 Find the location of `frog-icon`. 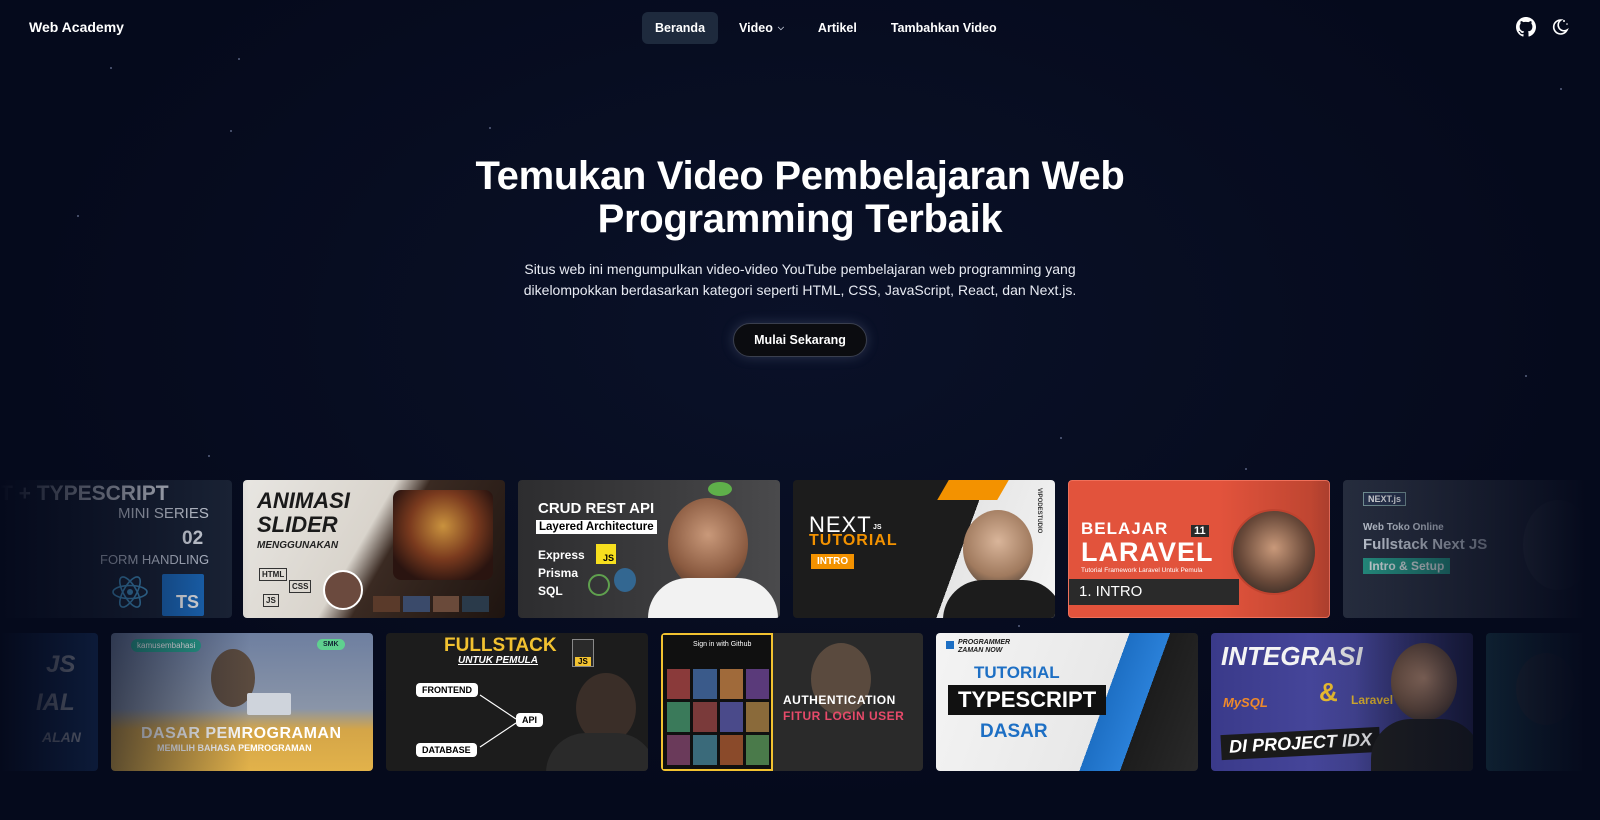

frog-icon is located at coordinates (720, 489).